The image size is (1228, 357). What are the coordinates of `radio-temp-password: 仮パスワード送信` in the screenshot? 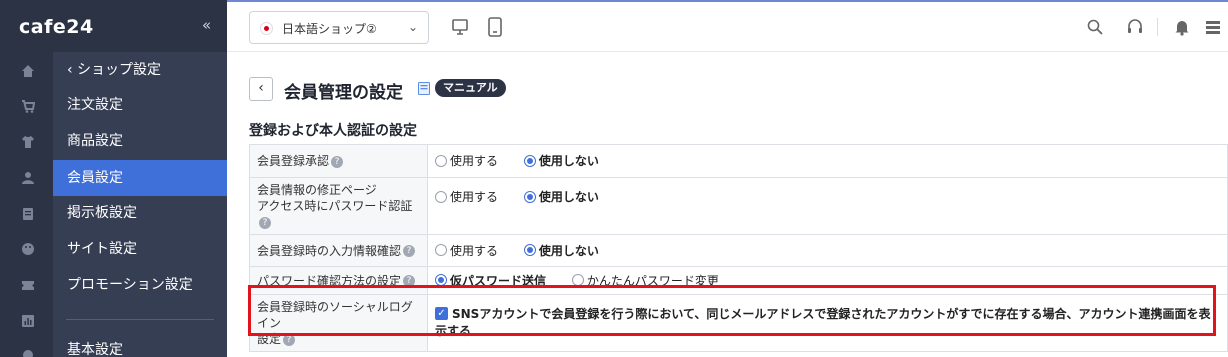 It's located at (490, 280).